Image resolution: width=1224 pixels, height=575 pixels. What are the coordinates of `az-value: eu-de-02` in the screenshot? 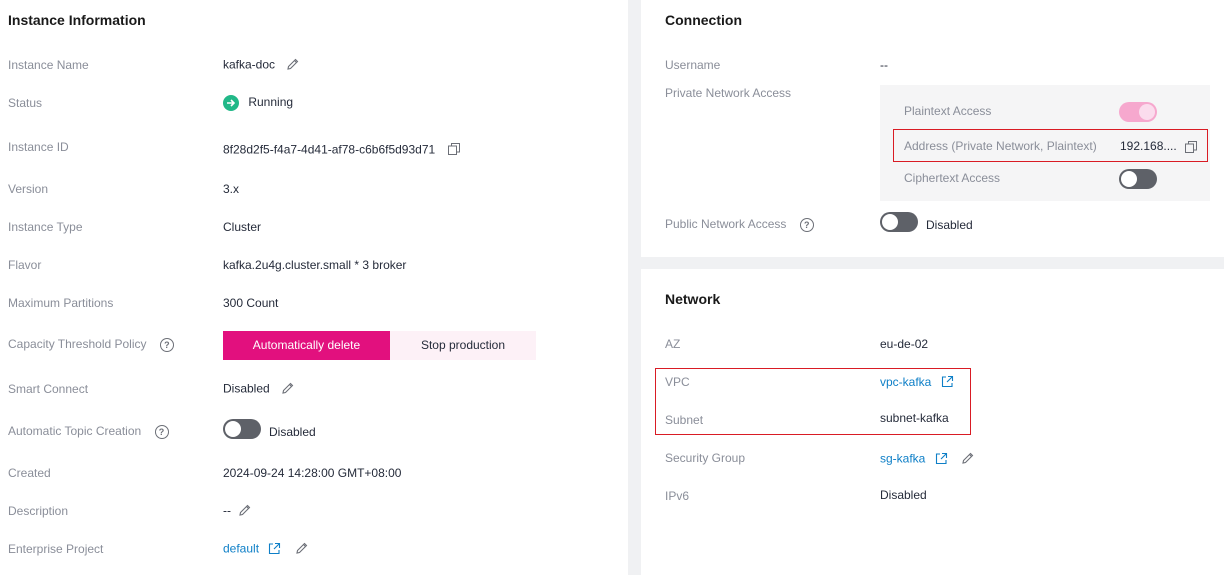 It's located at (904, 344).